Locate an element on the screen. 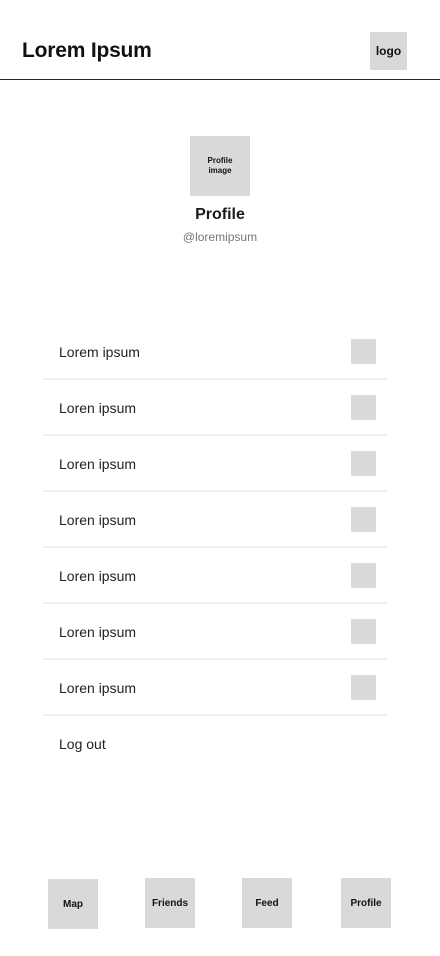 The height and width of the screenshot is (956, 440). settings-item-label: Lorem ipsum is located at coordinates (99, 352).